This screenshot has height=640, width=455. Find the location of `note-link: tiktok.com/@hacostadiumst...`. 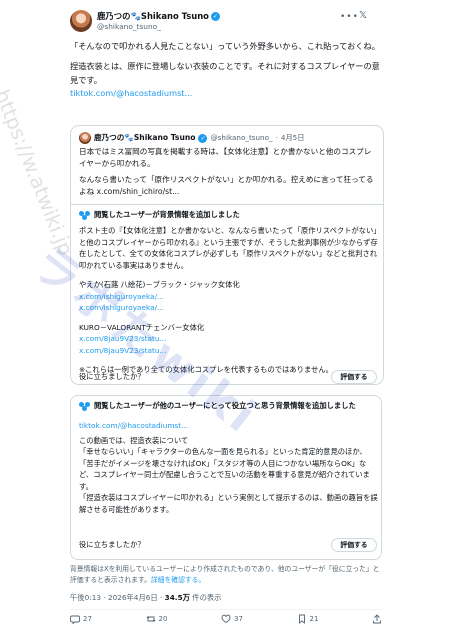

note-link: tiktok.com/@hacostadiumst... is located at coordinates (229, 426).